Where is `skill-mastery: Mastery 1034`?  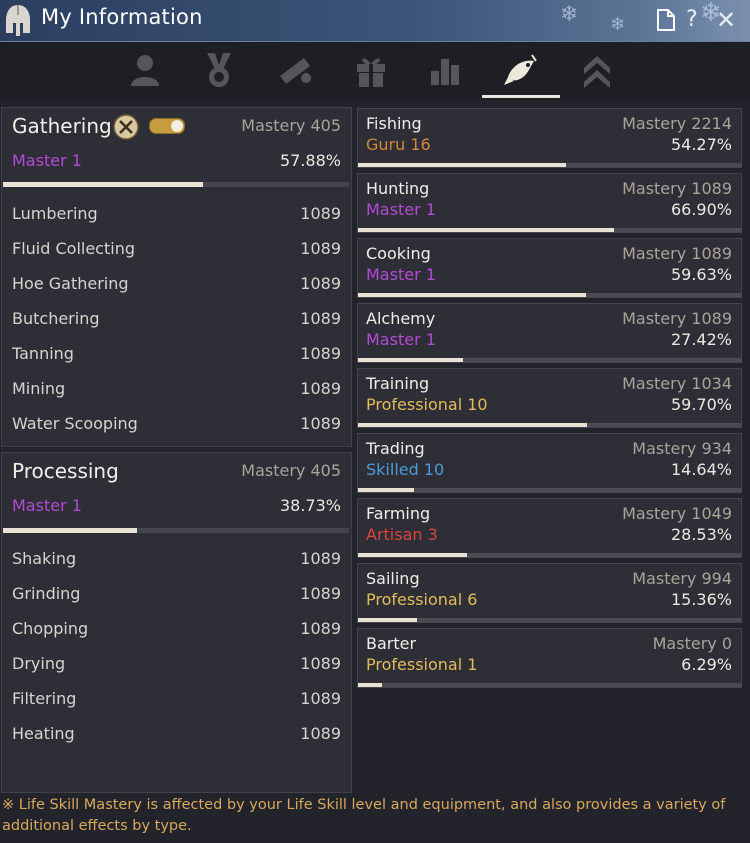 skill-mastery: Mastery 1034 is located at coordinates (677, 383).